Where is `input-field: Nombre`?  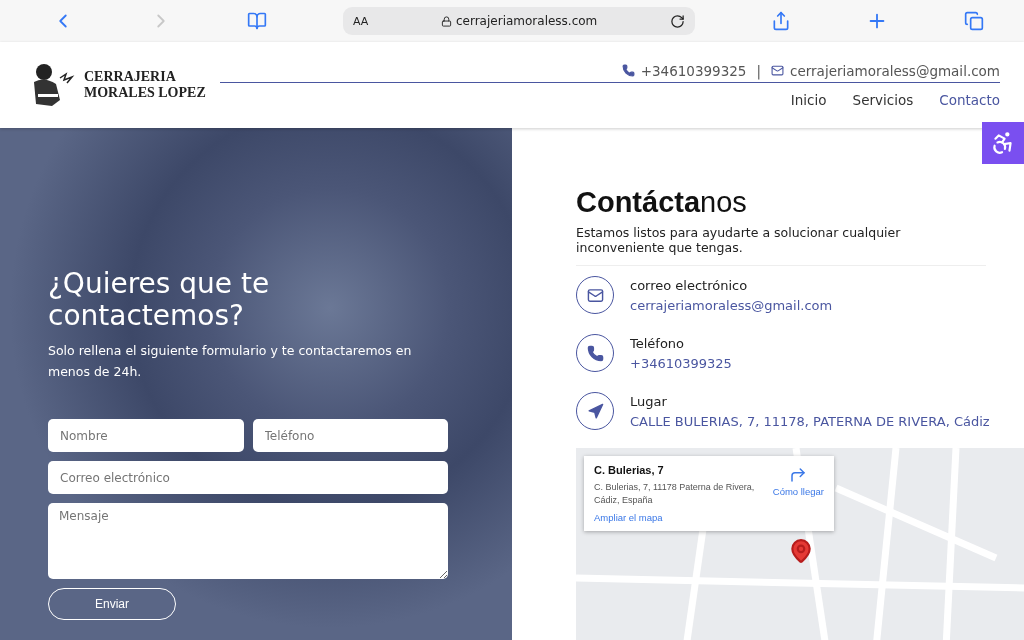
input-field: Nombre is located at coordinates (146, 435).